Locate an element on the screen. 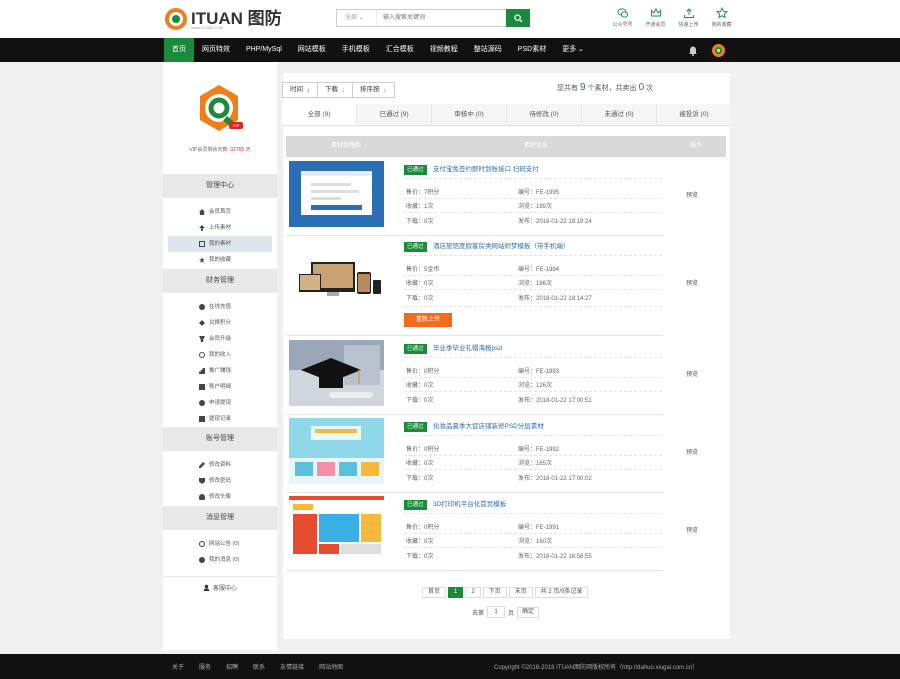 Image resolution: width=900 pixels, height=679 pixels. material-views: 浏览：126次 is located at coordinates (535, 386).